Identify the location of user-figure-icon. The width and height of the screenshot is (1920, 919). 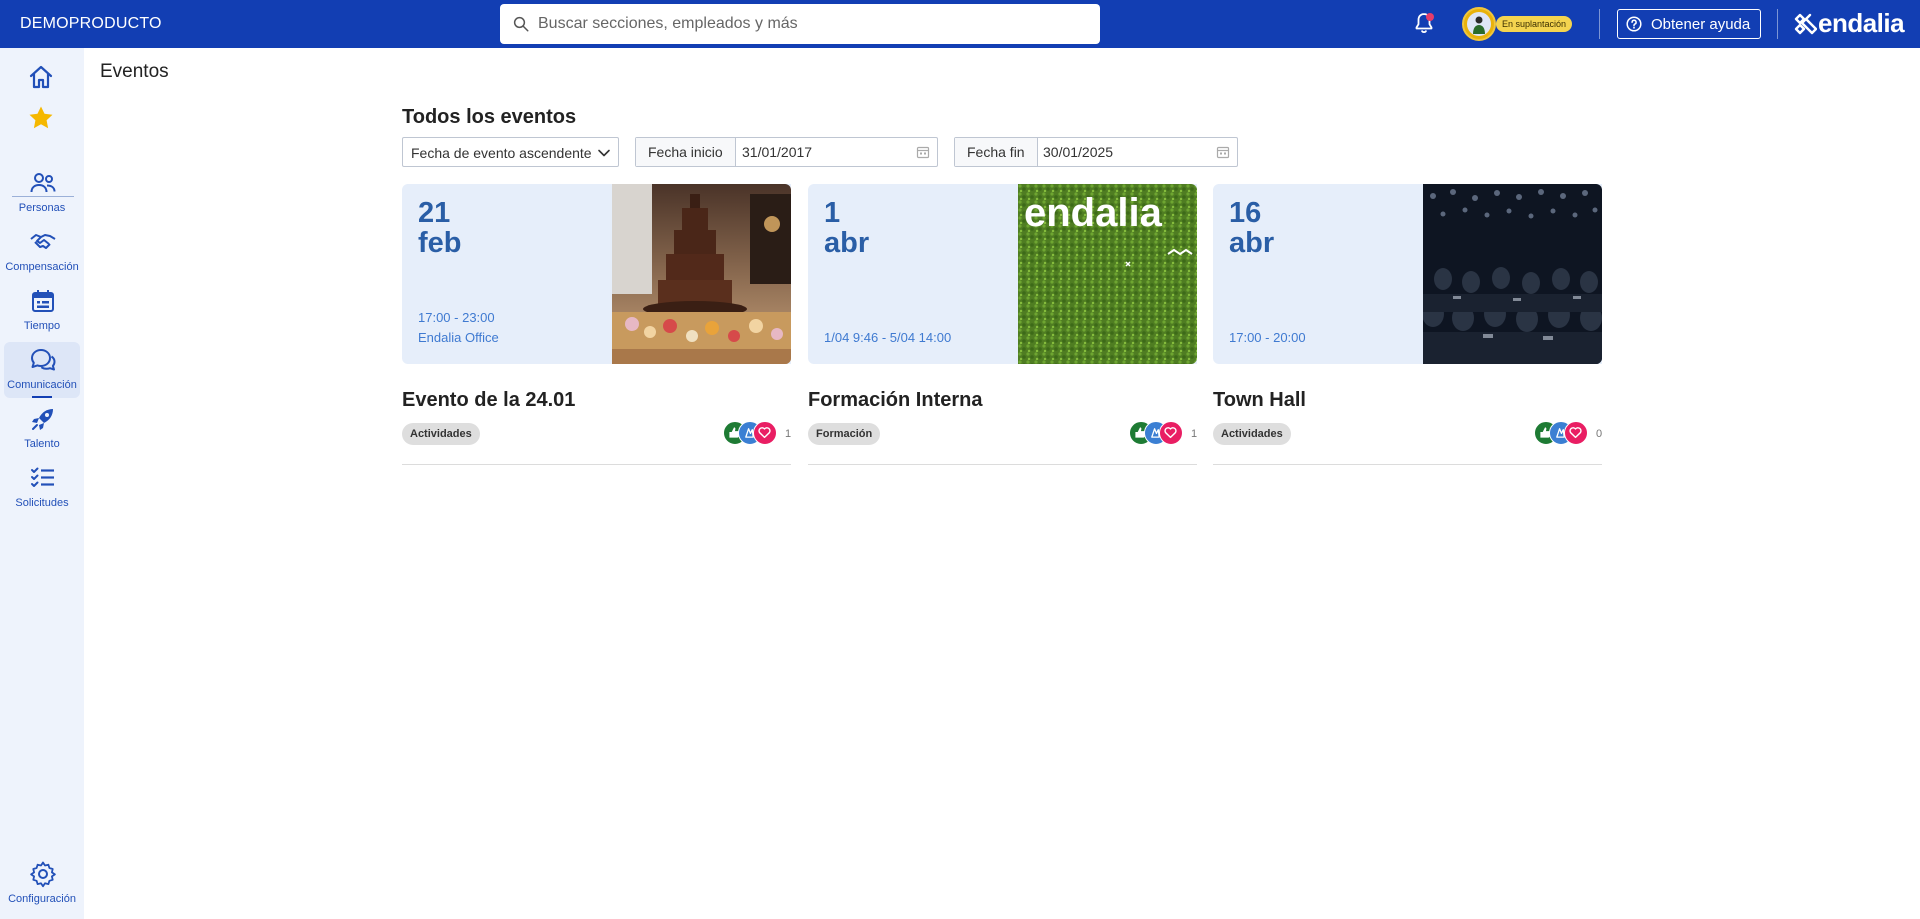
(1479, 25).